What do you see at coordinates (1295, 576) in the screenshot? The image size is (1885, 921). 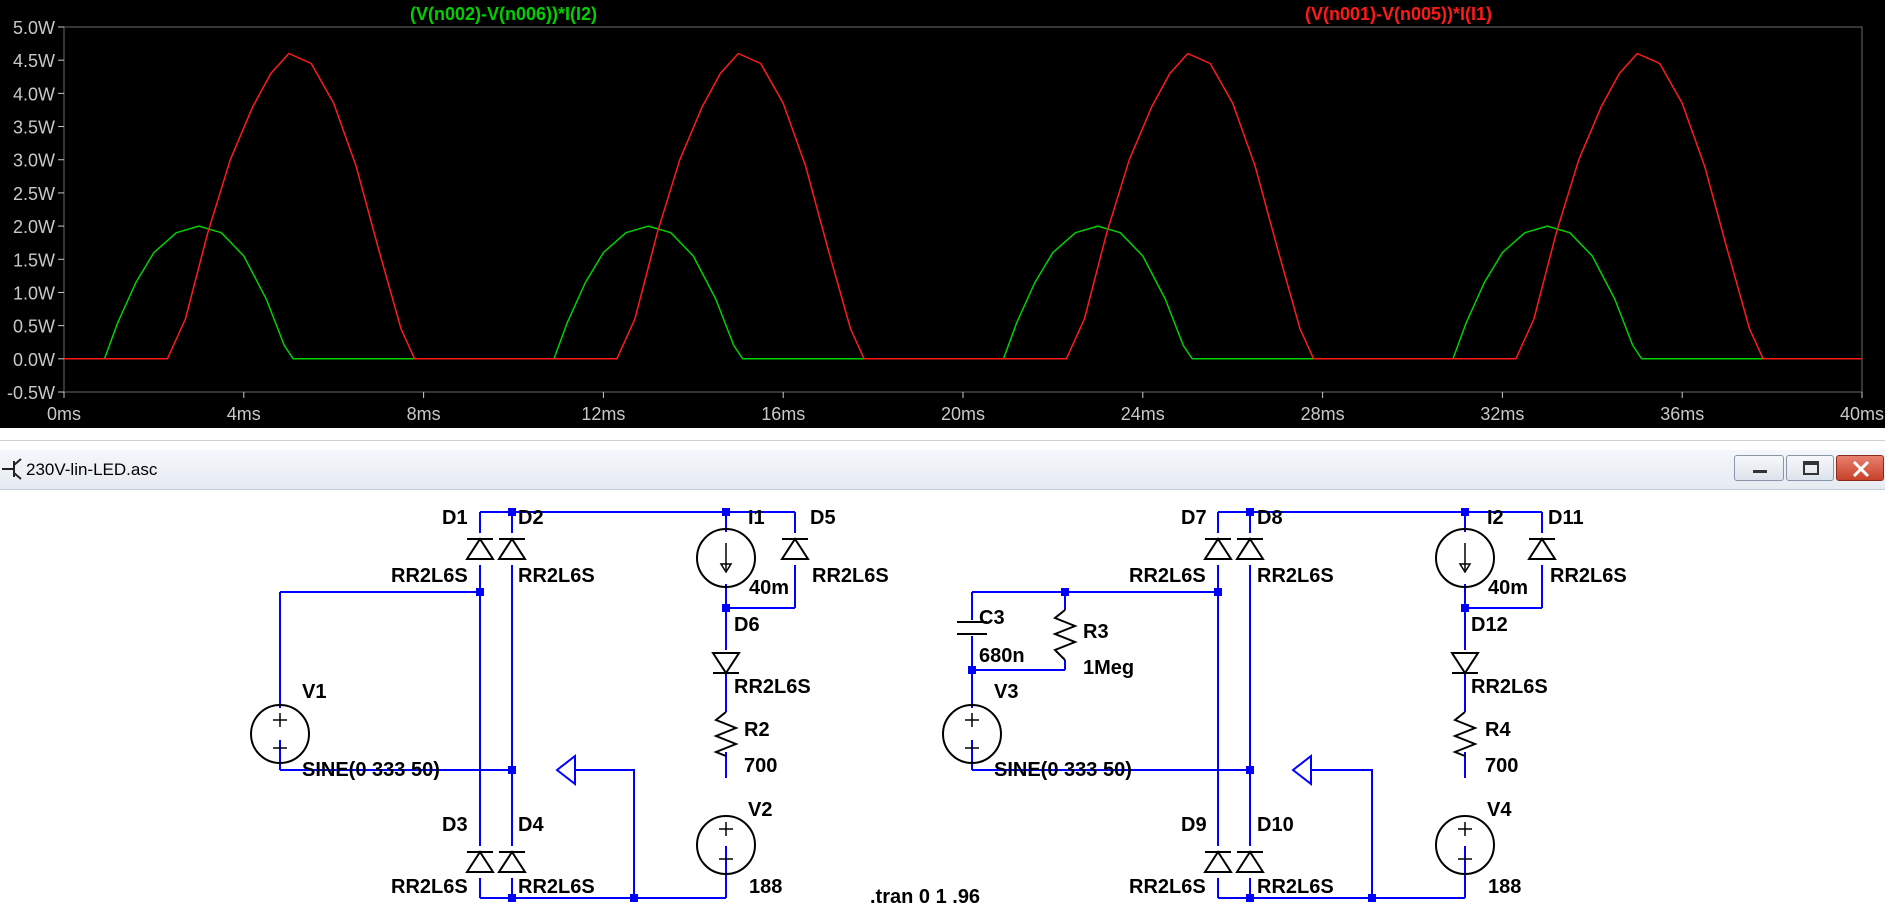 I see `label-d8-model: RR2L6S` at bounding box center [1295, 576].